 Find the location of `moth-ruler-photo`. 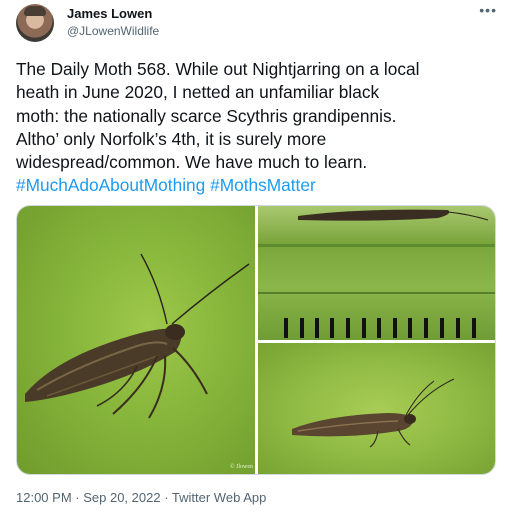

moth-ruler-photo is located at coordinates (376, 273).